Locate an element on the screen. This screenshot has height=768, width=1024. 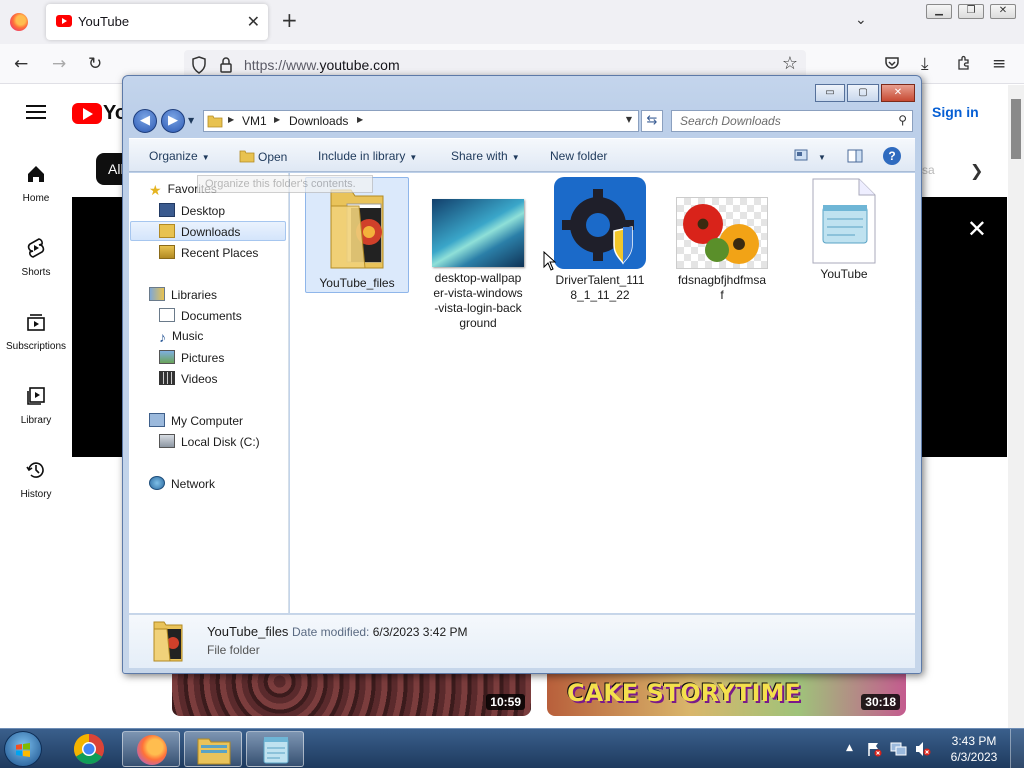
libraries-icon is located at coordinates (157, 294).